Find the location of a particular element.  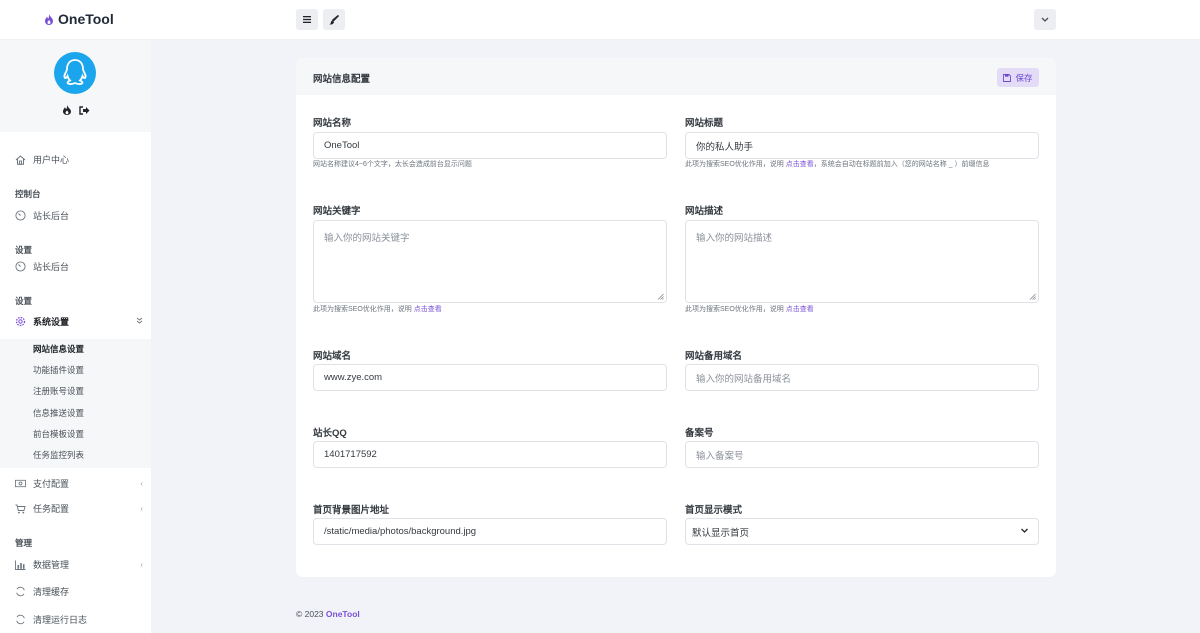

menu-icon is located at coordinates (307, 19).